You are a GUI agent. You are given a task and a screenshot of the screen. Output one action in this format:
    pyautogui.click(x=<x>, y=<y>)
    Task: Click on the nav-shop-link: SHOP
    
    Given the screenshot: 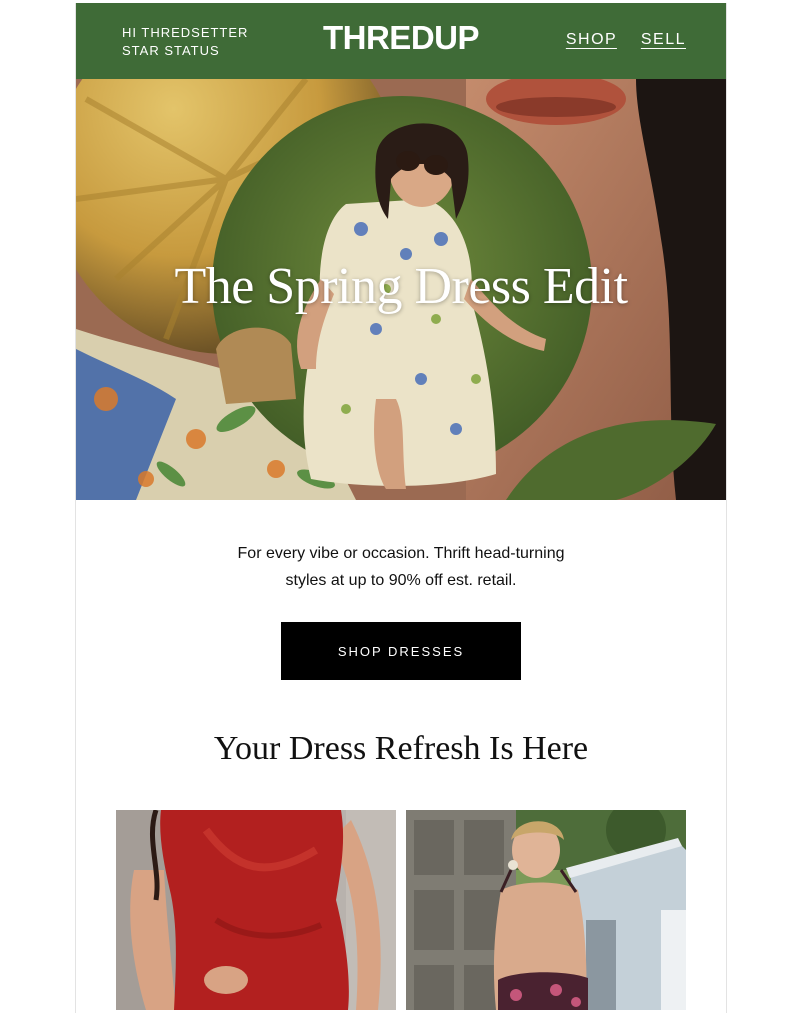 What is the action you would take?
    pyautogui.click(x=591, y=39)
    